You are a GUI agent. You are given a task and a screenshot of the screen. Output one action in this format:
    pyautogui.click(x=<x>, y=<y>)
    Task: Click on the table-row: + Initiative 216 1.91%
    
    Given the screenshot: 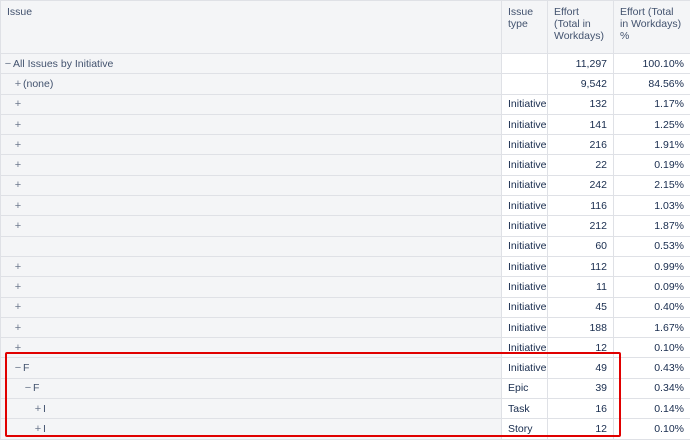 What is the action you would take?
    pyautogui.click(x=345, y=145)
    